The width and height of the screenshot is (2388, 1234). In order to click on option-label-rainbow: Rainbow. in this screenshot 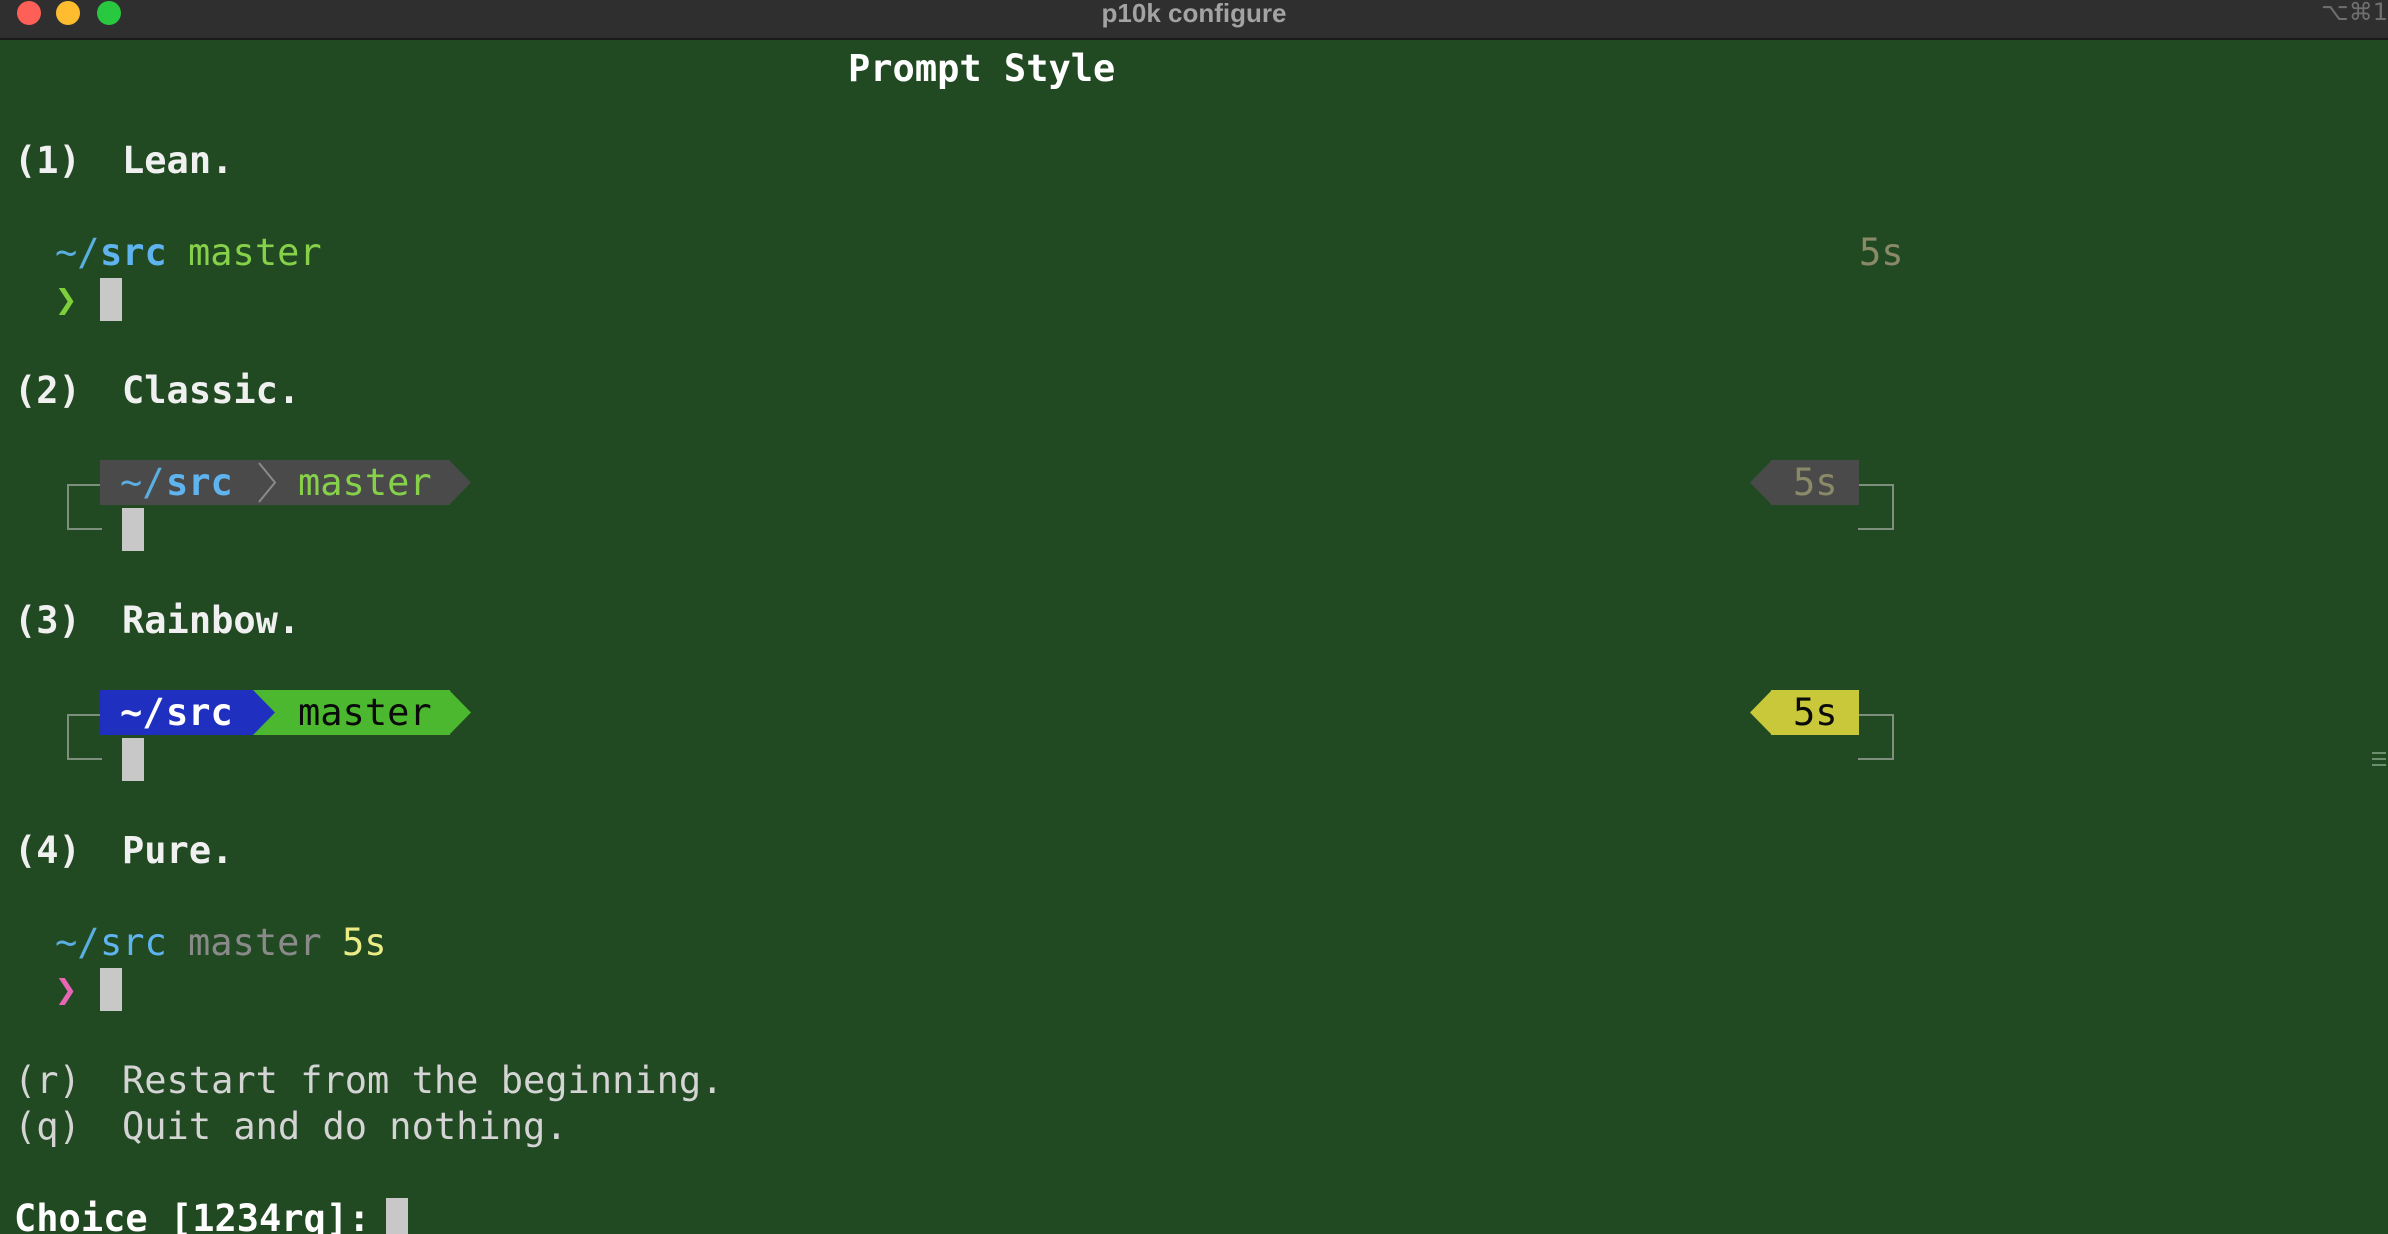, I will do `click(211, 621)`.